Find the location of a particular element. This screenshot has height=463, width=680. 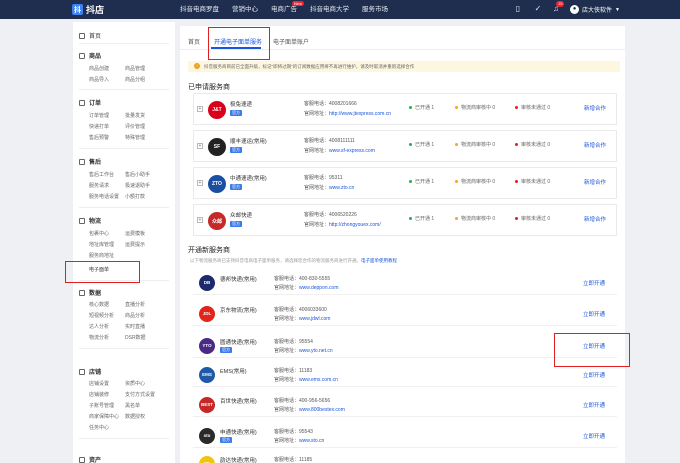

status-text: 物流商审核中 0 is located at coordinates (478, 145).